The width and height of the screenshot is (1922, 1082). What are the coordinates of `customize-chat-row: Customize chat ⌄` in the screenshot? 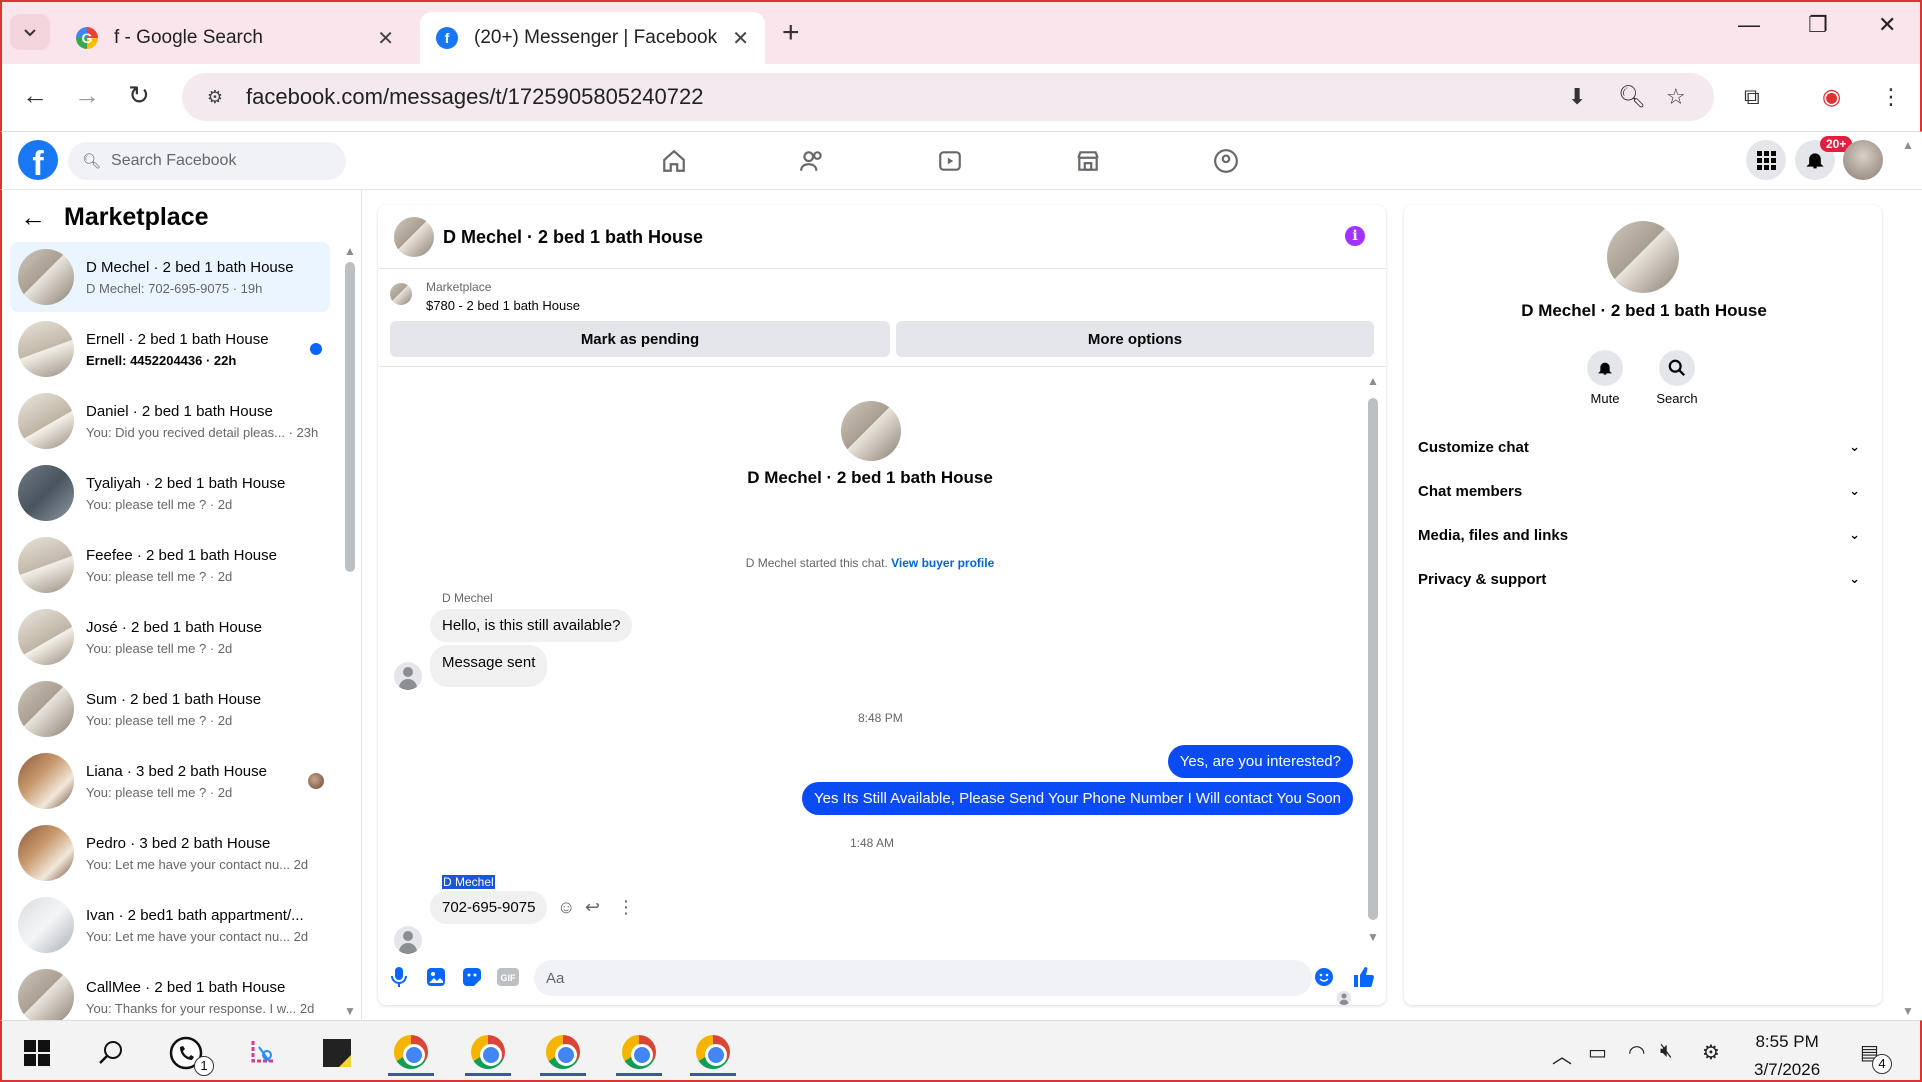 It's located at (1641, 447).